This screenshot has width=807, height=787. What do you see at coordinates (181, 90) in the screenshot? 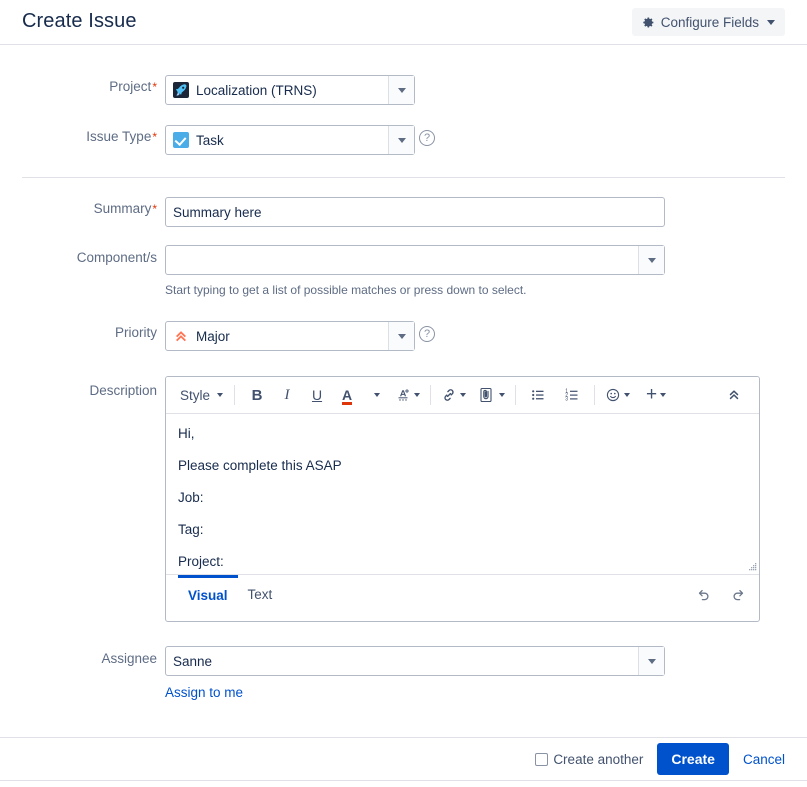
I see `rocket-project-icon` at bounding box center [181, 90].